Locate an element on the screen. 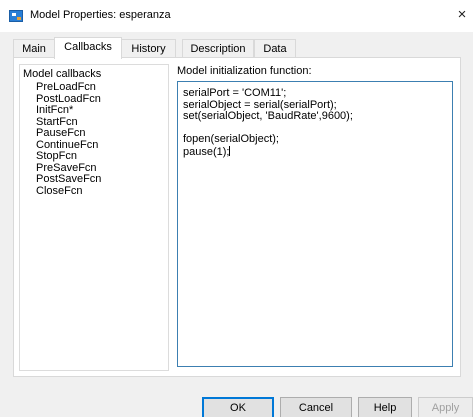  callback-item-preloadfcn: PreLoadFcn is located at coordinates (68, 87).